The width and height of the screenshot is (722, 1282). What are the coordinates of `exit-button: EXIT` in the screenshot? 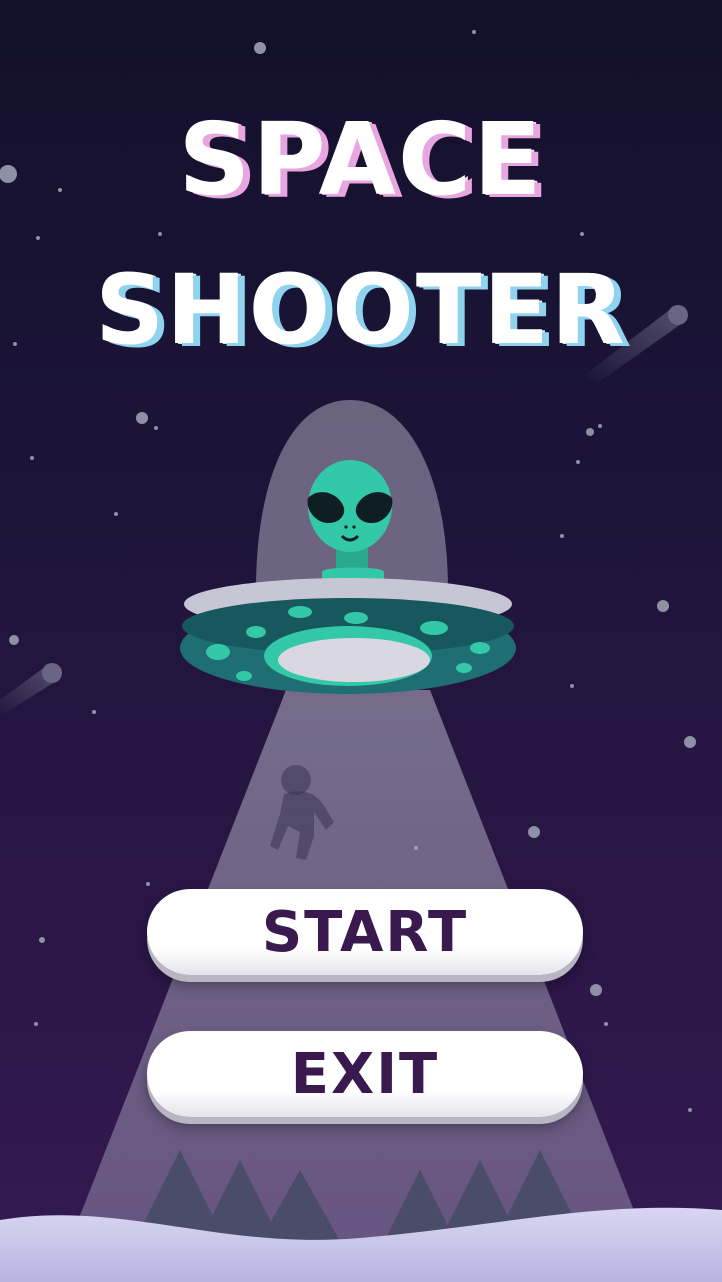 It's located at (365, 1074).